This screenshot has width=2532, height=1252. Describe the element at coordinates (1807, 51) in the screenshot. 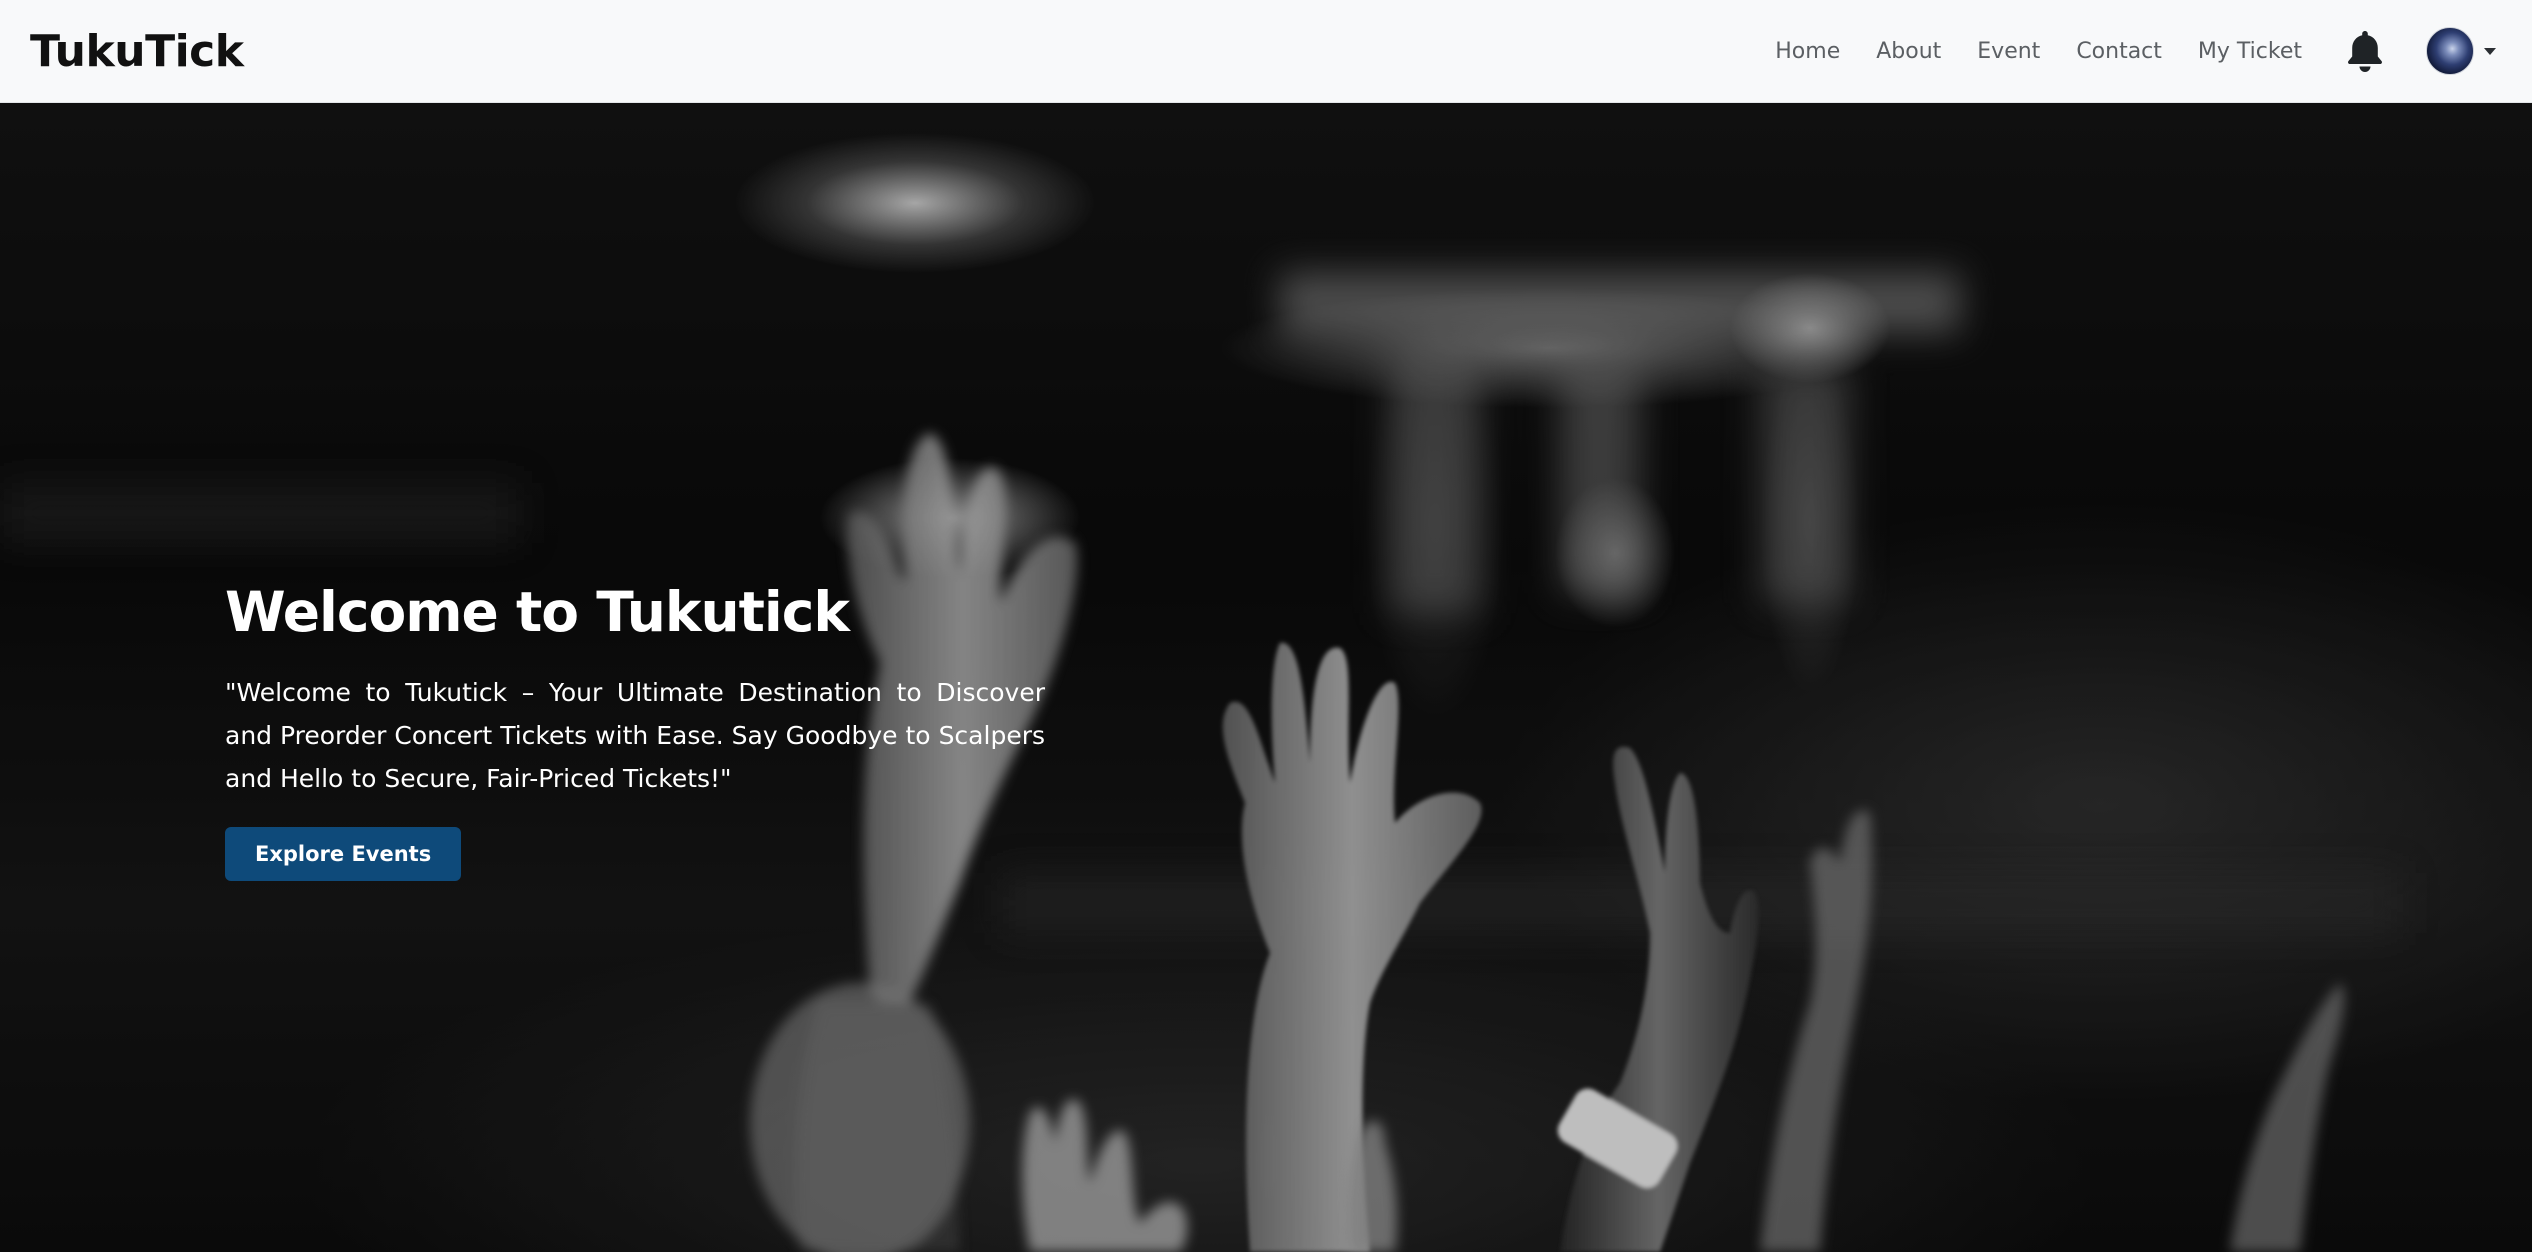

I see `nav-link-home: Home` at that location.